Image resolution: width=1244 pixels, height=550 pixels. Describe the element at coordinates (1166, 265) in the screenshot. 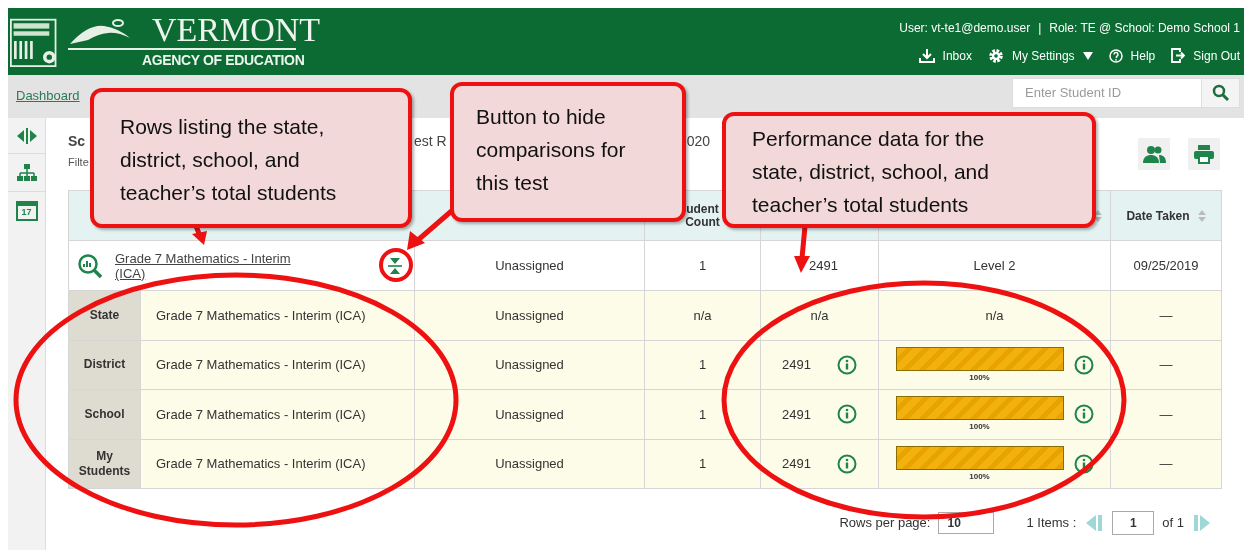

I see `table-cell-text: 09/25/2019` at that location.